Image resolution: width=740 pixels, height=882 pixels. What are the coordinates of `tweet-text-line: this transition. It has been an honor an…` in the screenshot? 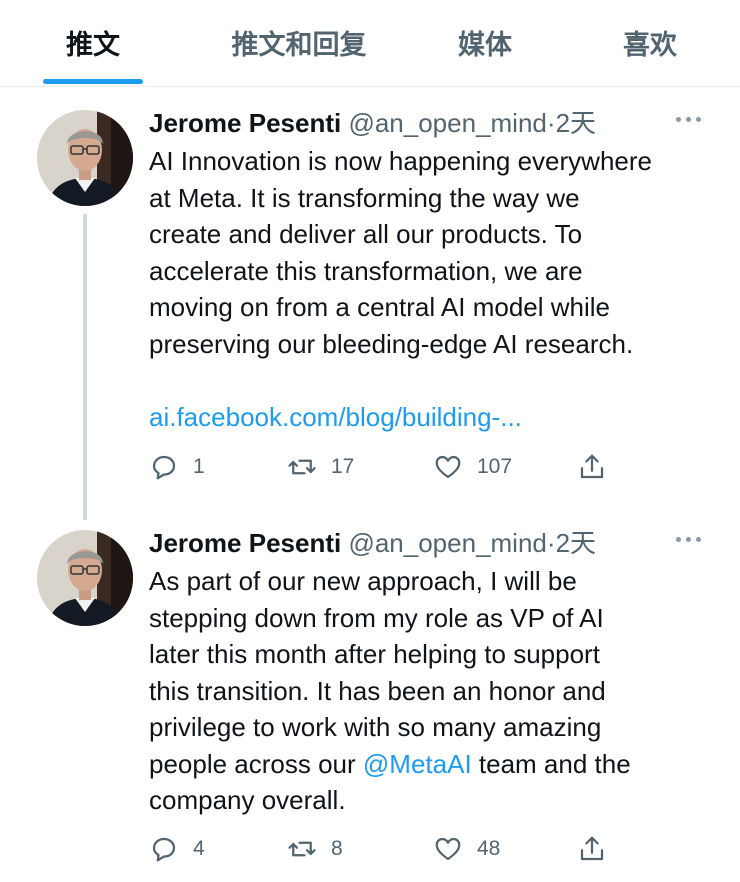 It's located at (377, 690).